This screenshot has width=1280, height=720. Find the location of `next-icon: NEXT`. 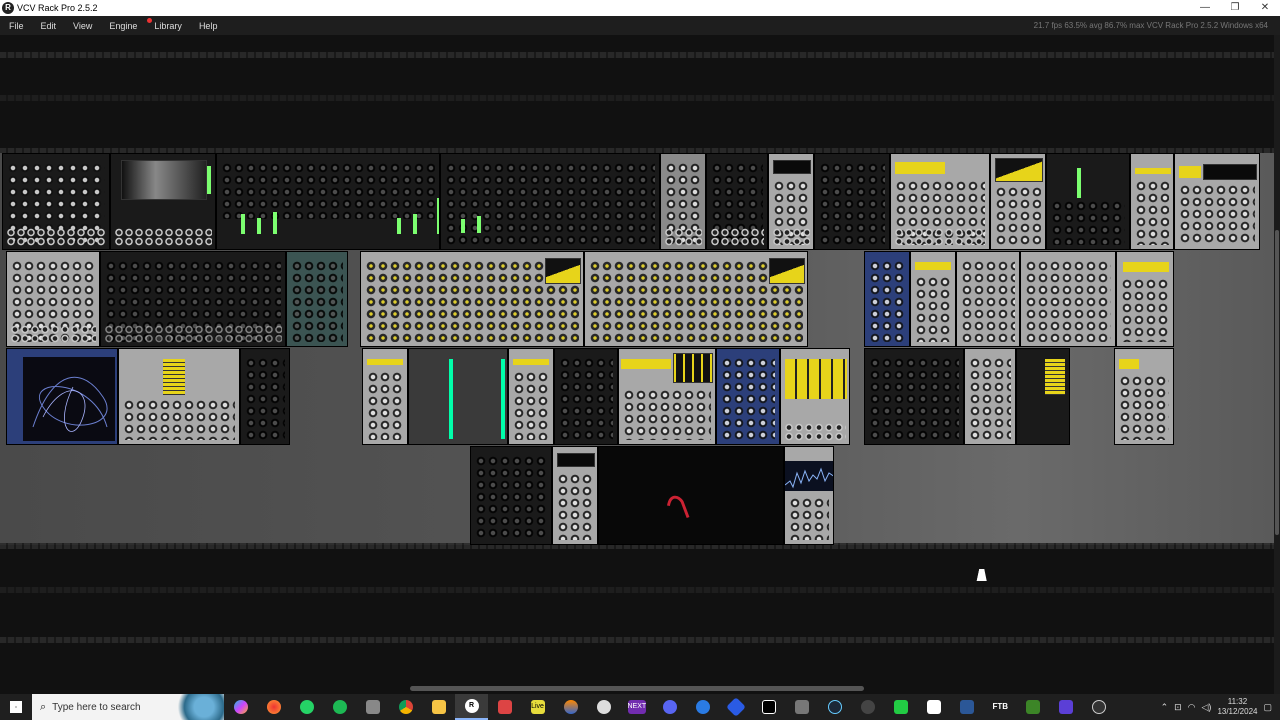

next-icon: NEXT is located at coordinates (636, 707).